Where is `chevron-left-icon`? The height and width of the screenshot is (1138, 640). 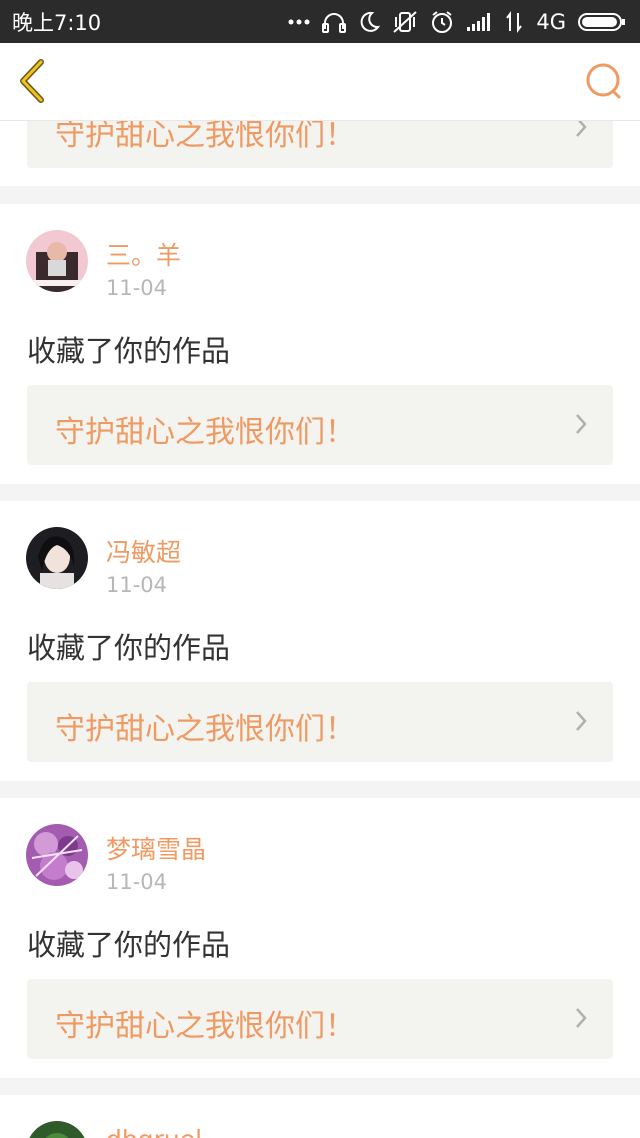
chevron-left-icon is located at coordinates (32, 81).